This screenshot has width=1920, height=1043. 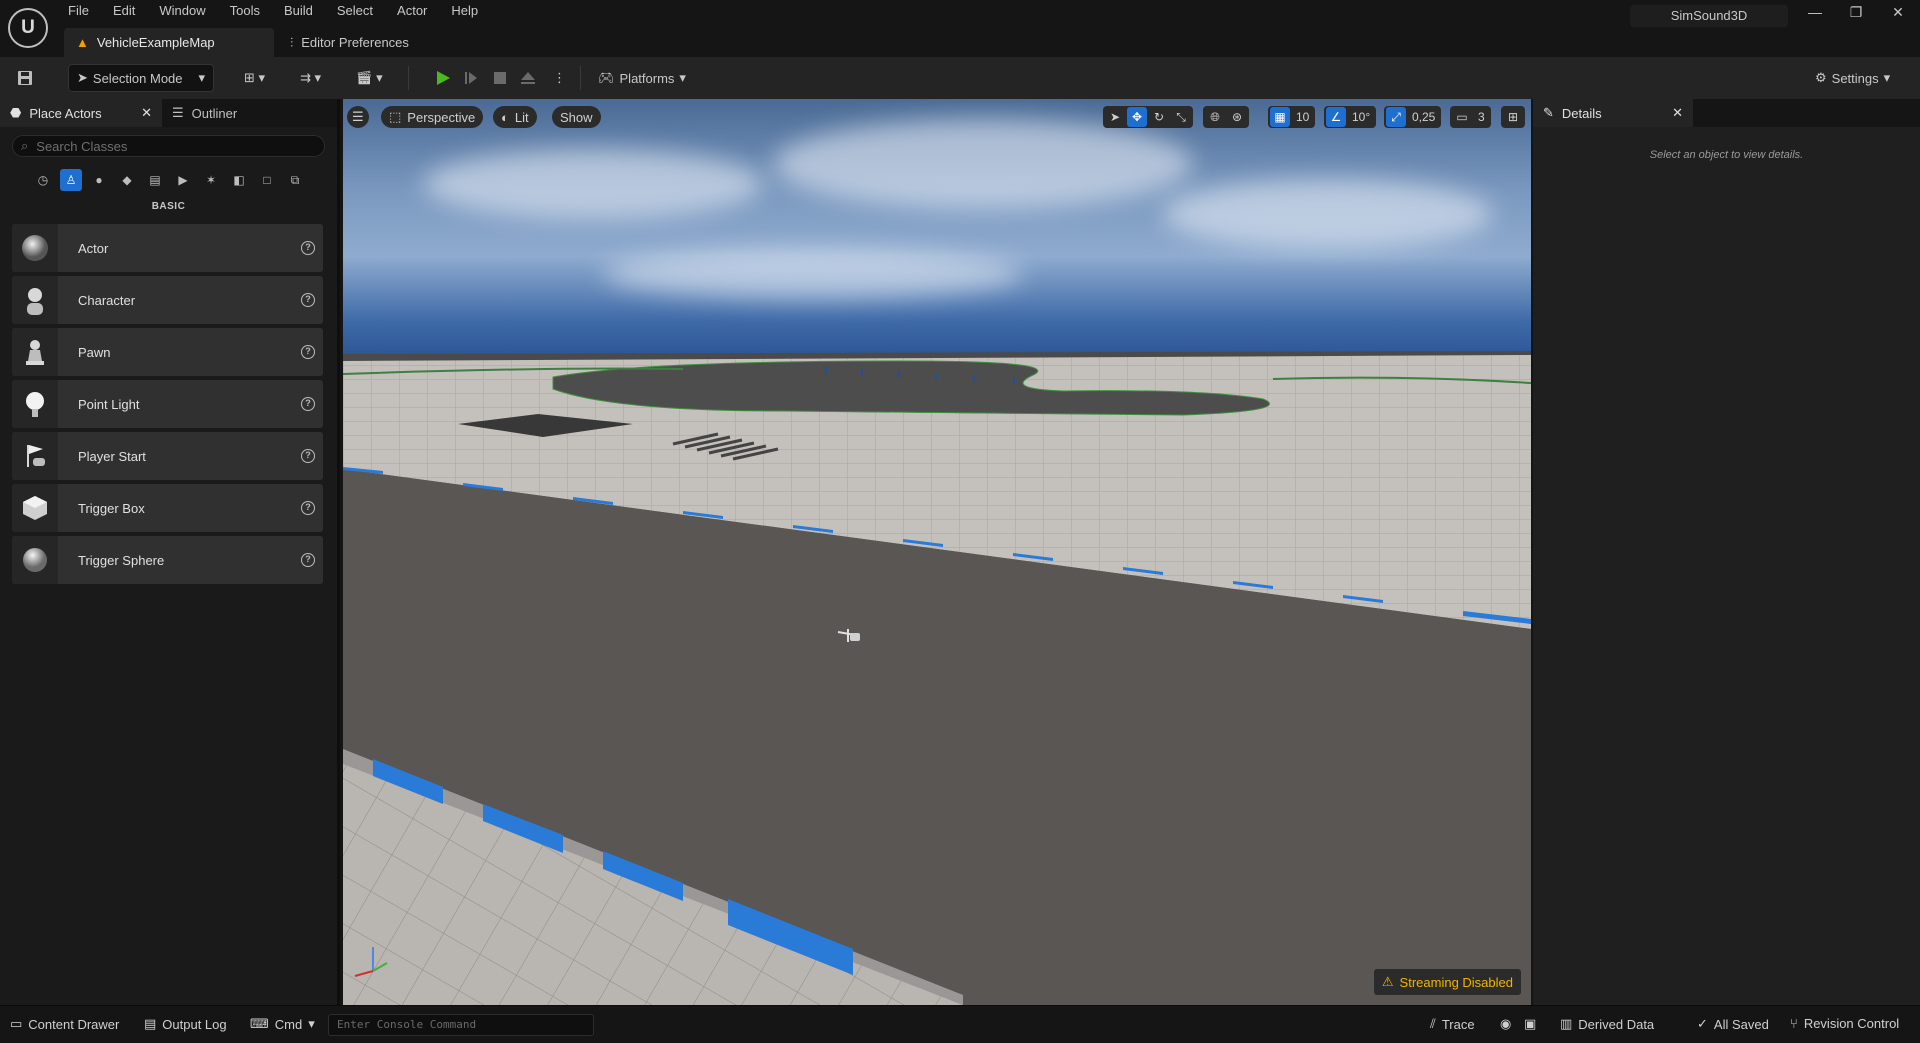 I want to click on console-command-input: Enter Console Command, so click(x=461, y=1025).